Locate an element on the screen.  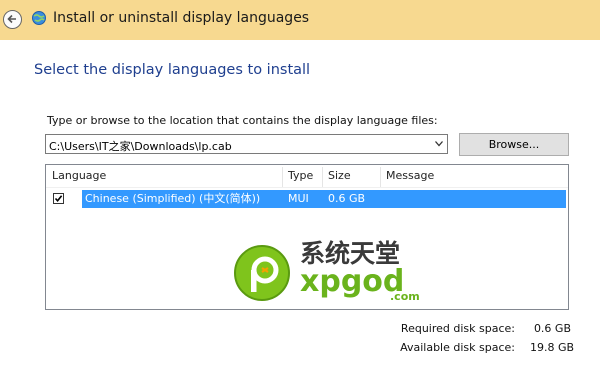
watermark-brand: xpgod is located at coordinates (352, 281).